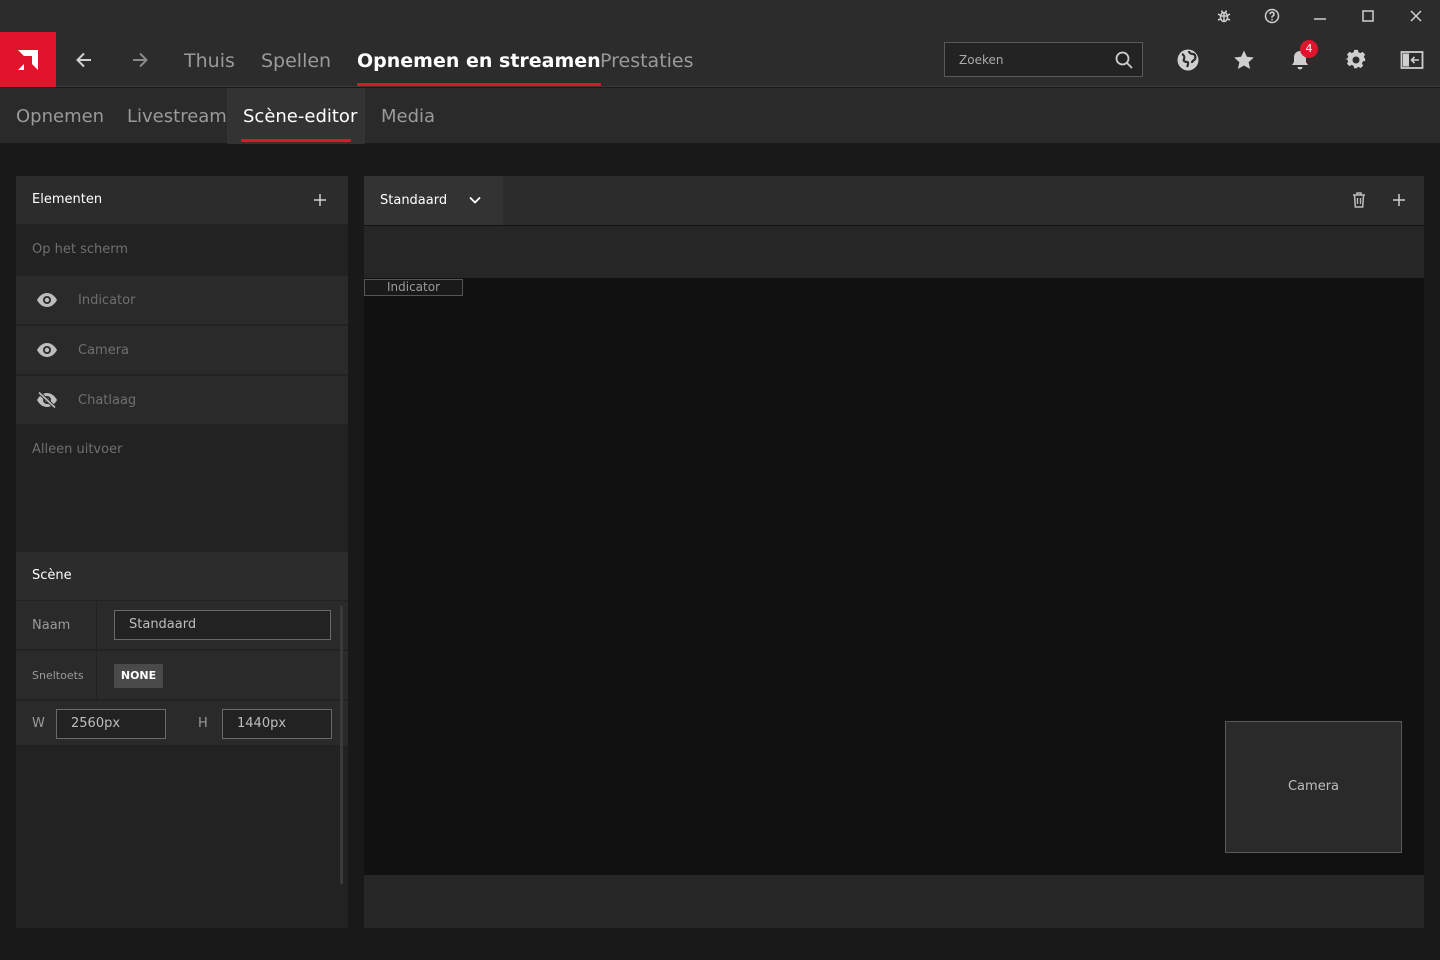  Describe the element at coordinates (28, 59) in the screenshot. I see `amd-logo-icon` at that location.